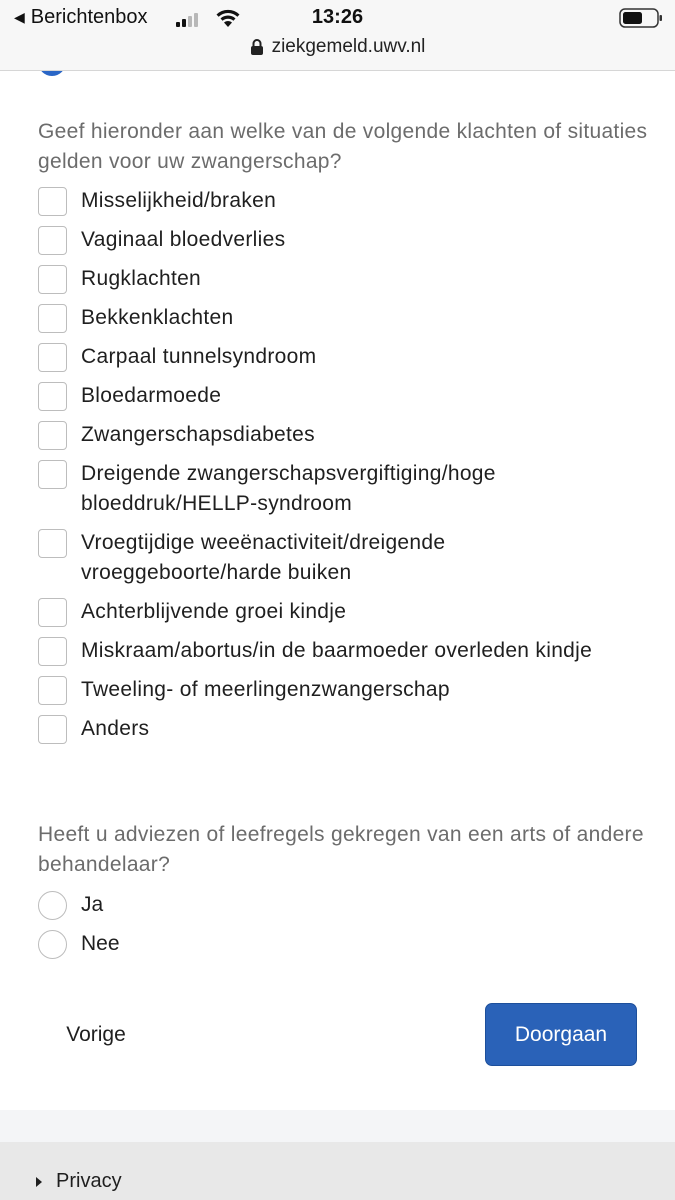 This screenshot has width=675, height=1200. I want to click on radio-option-nee: Nee, so click(238, 944).